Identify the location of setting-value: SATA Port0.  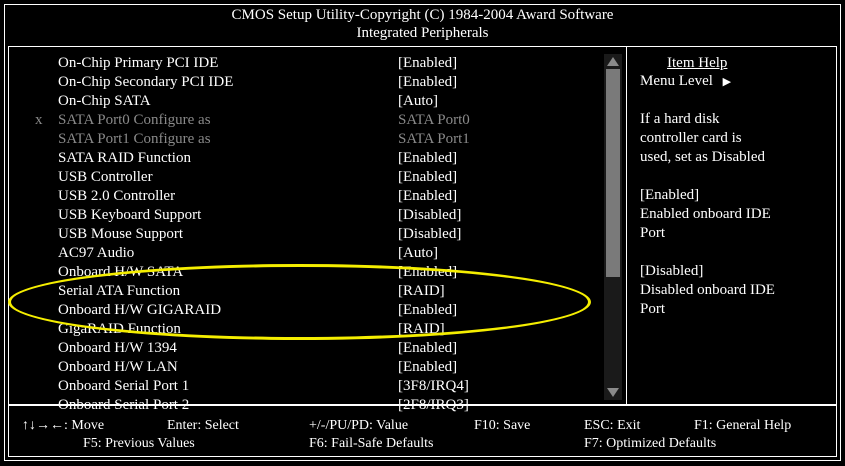
(434, 120).